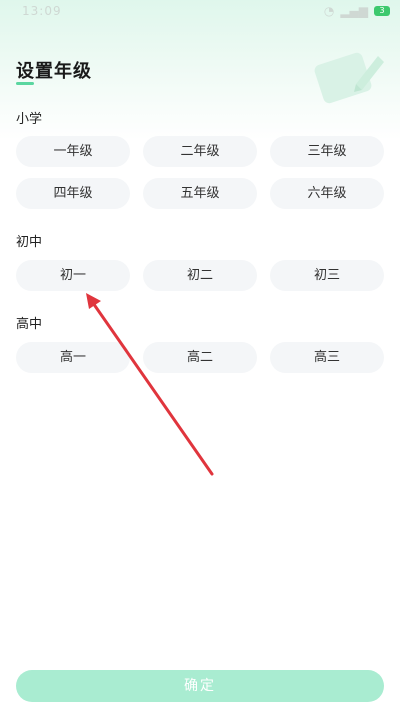 This screenshot has height=711, width=400. What do you see at coordinates (327, 193) in the screenshot?
I see `grade-button-grade6: 六年级` at bounding box center [327, 193].